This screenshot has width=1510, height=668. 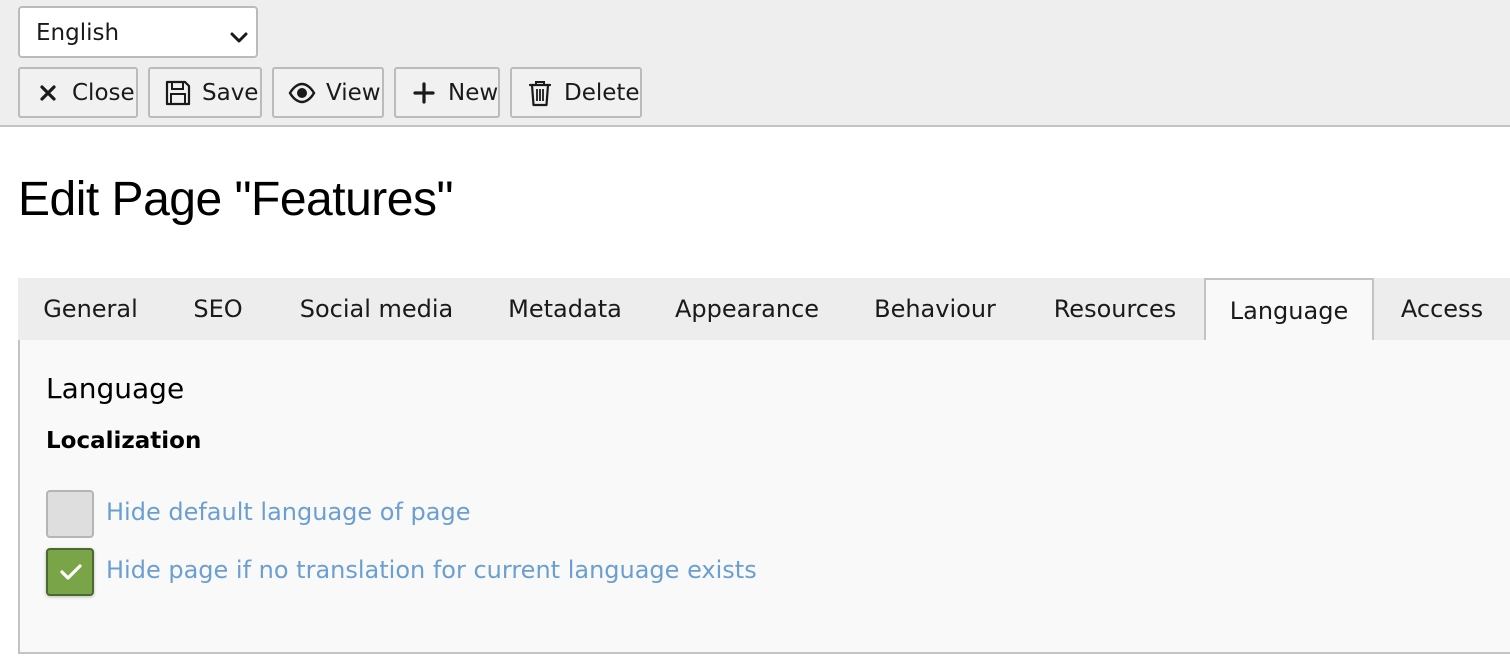 What do you see at coordinates (235, 199) in the screenshot?
I see `page-title: Edit Page "Features"` at bounding box center [235, 199].